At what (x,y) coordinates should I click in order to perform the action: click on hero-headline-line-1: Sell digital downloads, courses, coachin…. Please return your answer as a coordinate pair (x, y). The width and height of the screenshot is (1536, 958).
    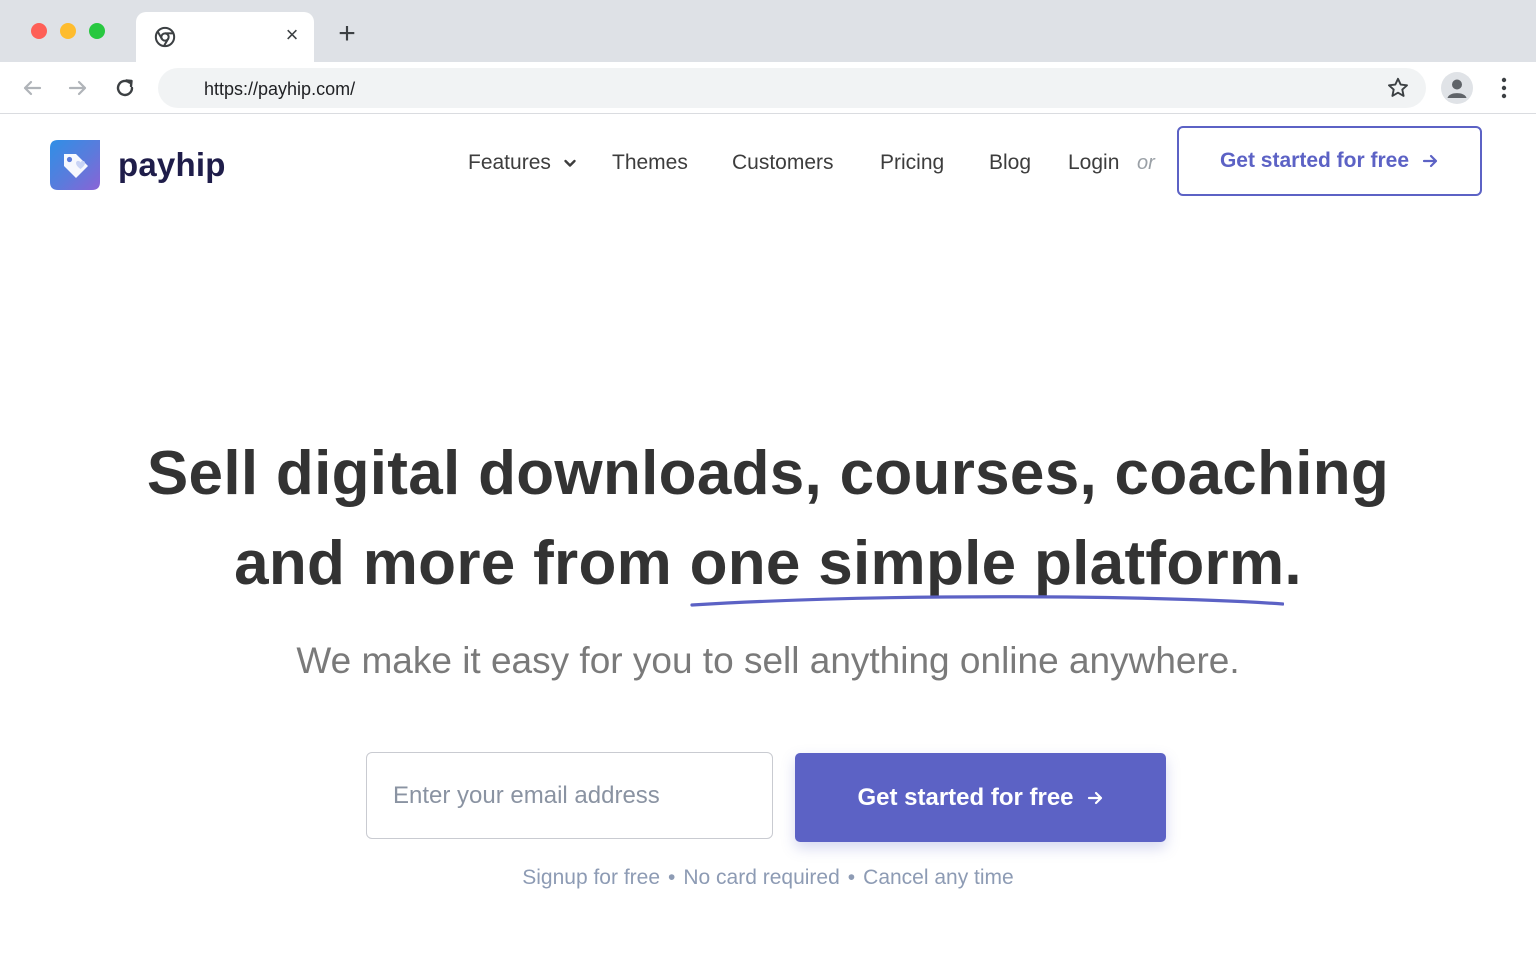
    Looking at the image, I should click on (768, 473).